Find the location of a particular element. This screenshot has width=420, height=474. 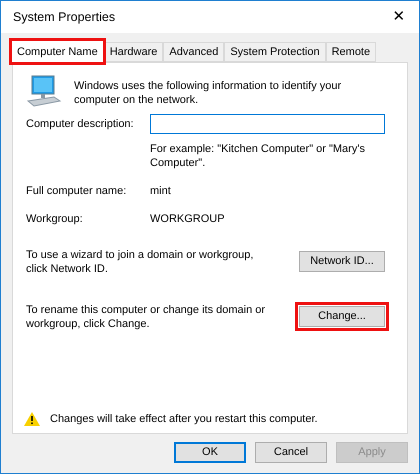

tab: Computer Name is located at coordinates (57, 51).